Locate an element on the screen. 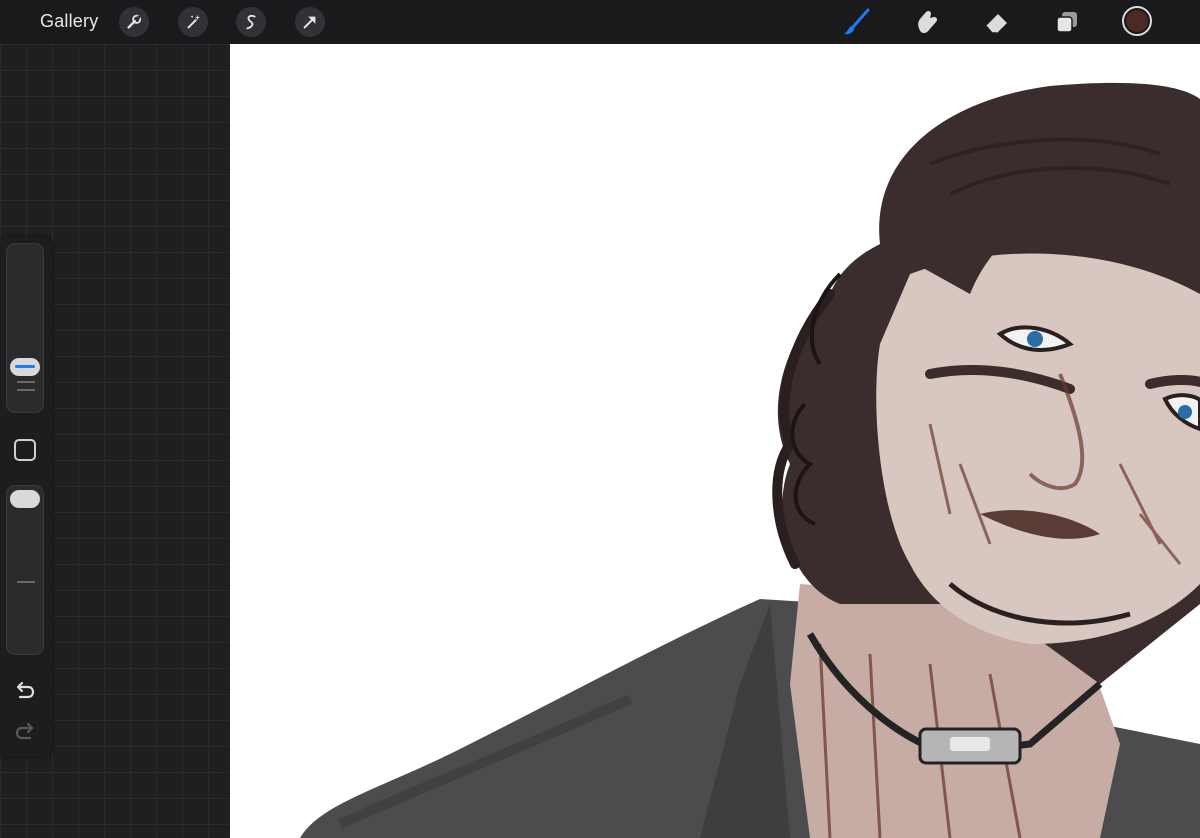  gallery-button: Gallery is located at coordinates (69, 21).